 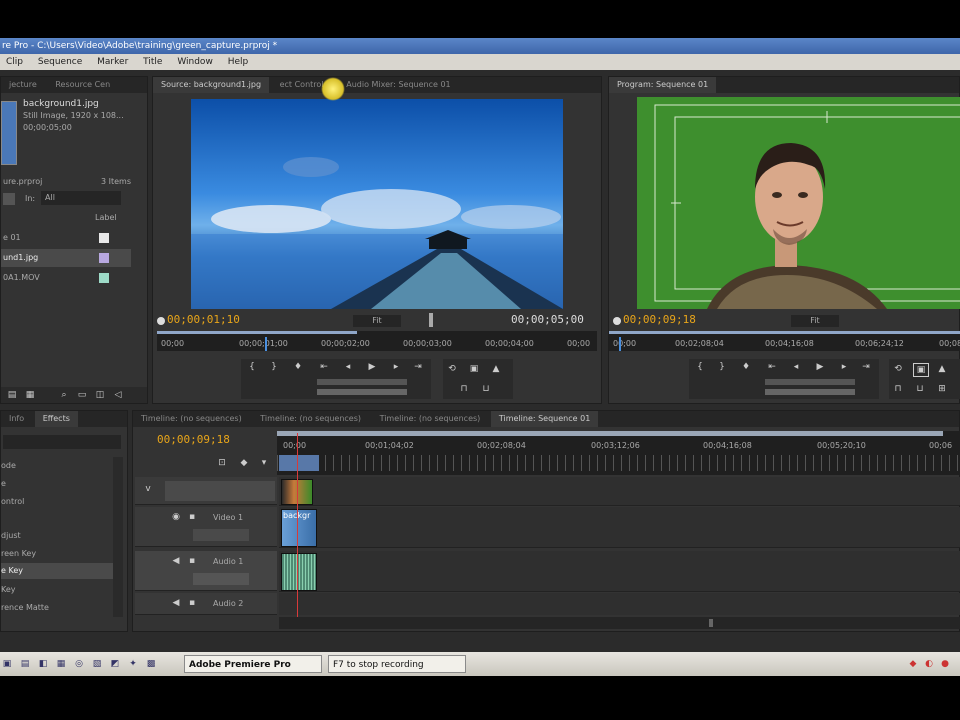 What do you see at coordinates (25, 664) in the screenshot?
I see `app-icon: ▤` at bounding box center [25, 664].